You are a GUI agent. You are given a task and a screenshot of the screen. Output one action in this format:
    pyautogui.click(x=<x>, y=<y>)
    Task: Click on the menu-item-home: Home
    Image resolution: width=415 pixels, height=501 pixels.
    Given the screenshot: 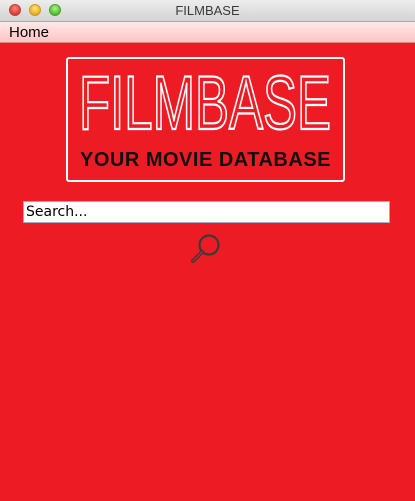 What is the action you would take?
    pyautogui.click(x=29, y=32)
    